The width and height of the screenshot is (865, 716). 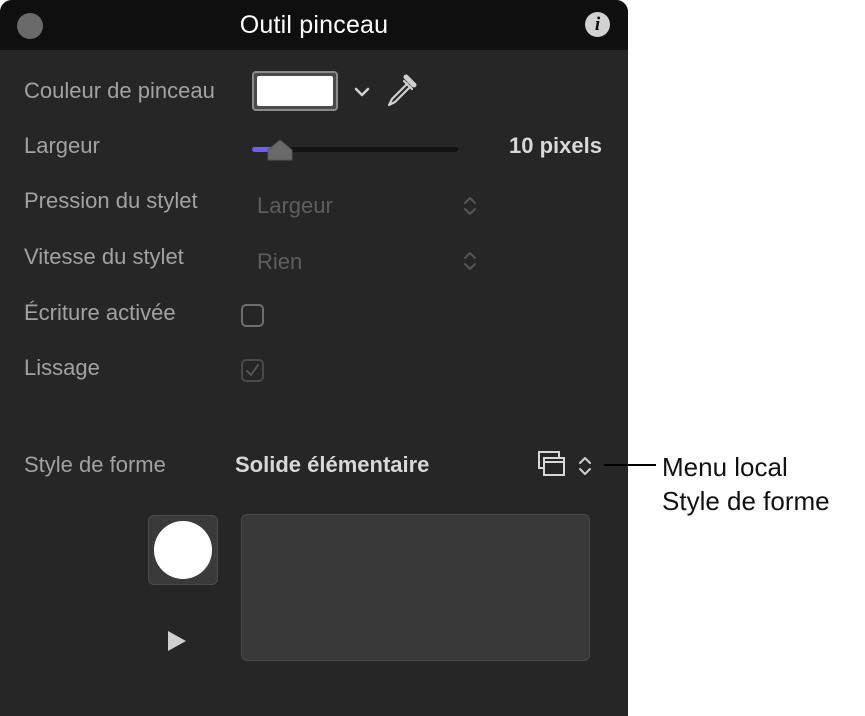 I want to click on callout-leader-line, so click(x=630, y=465).